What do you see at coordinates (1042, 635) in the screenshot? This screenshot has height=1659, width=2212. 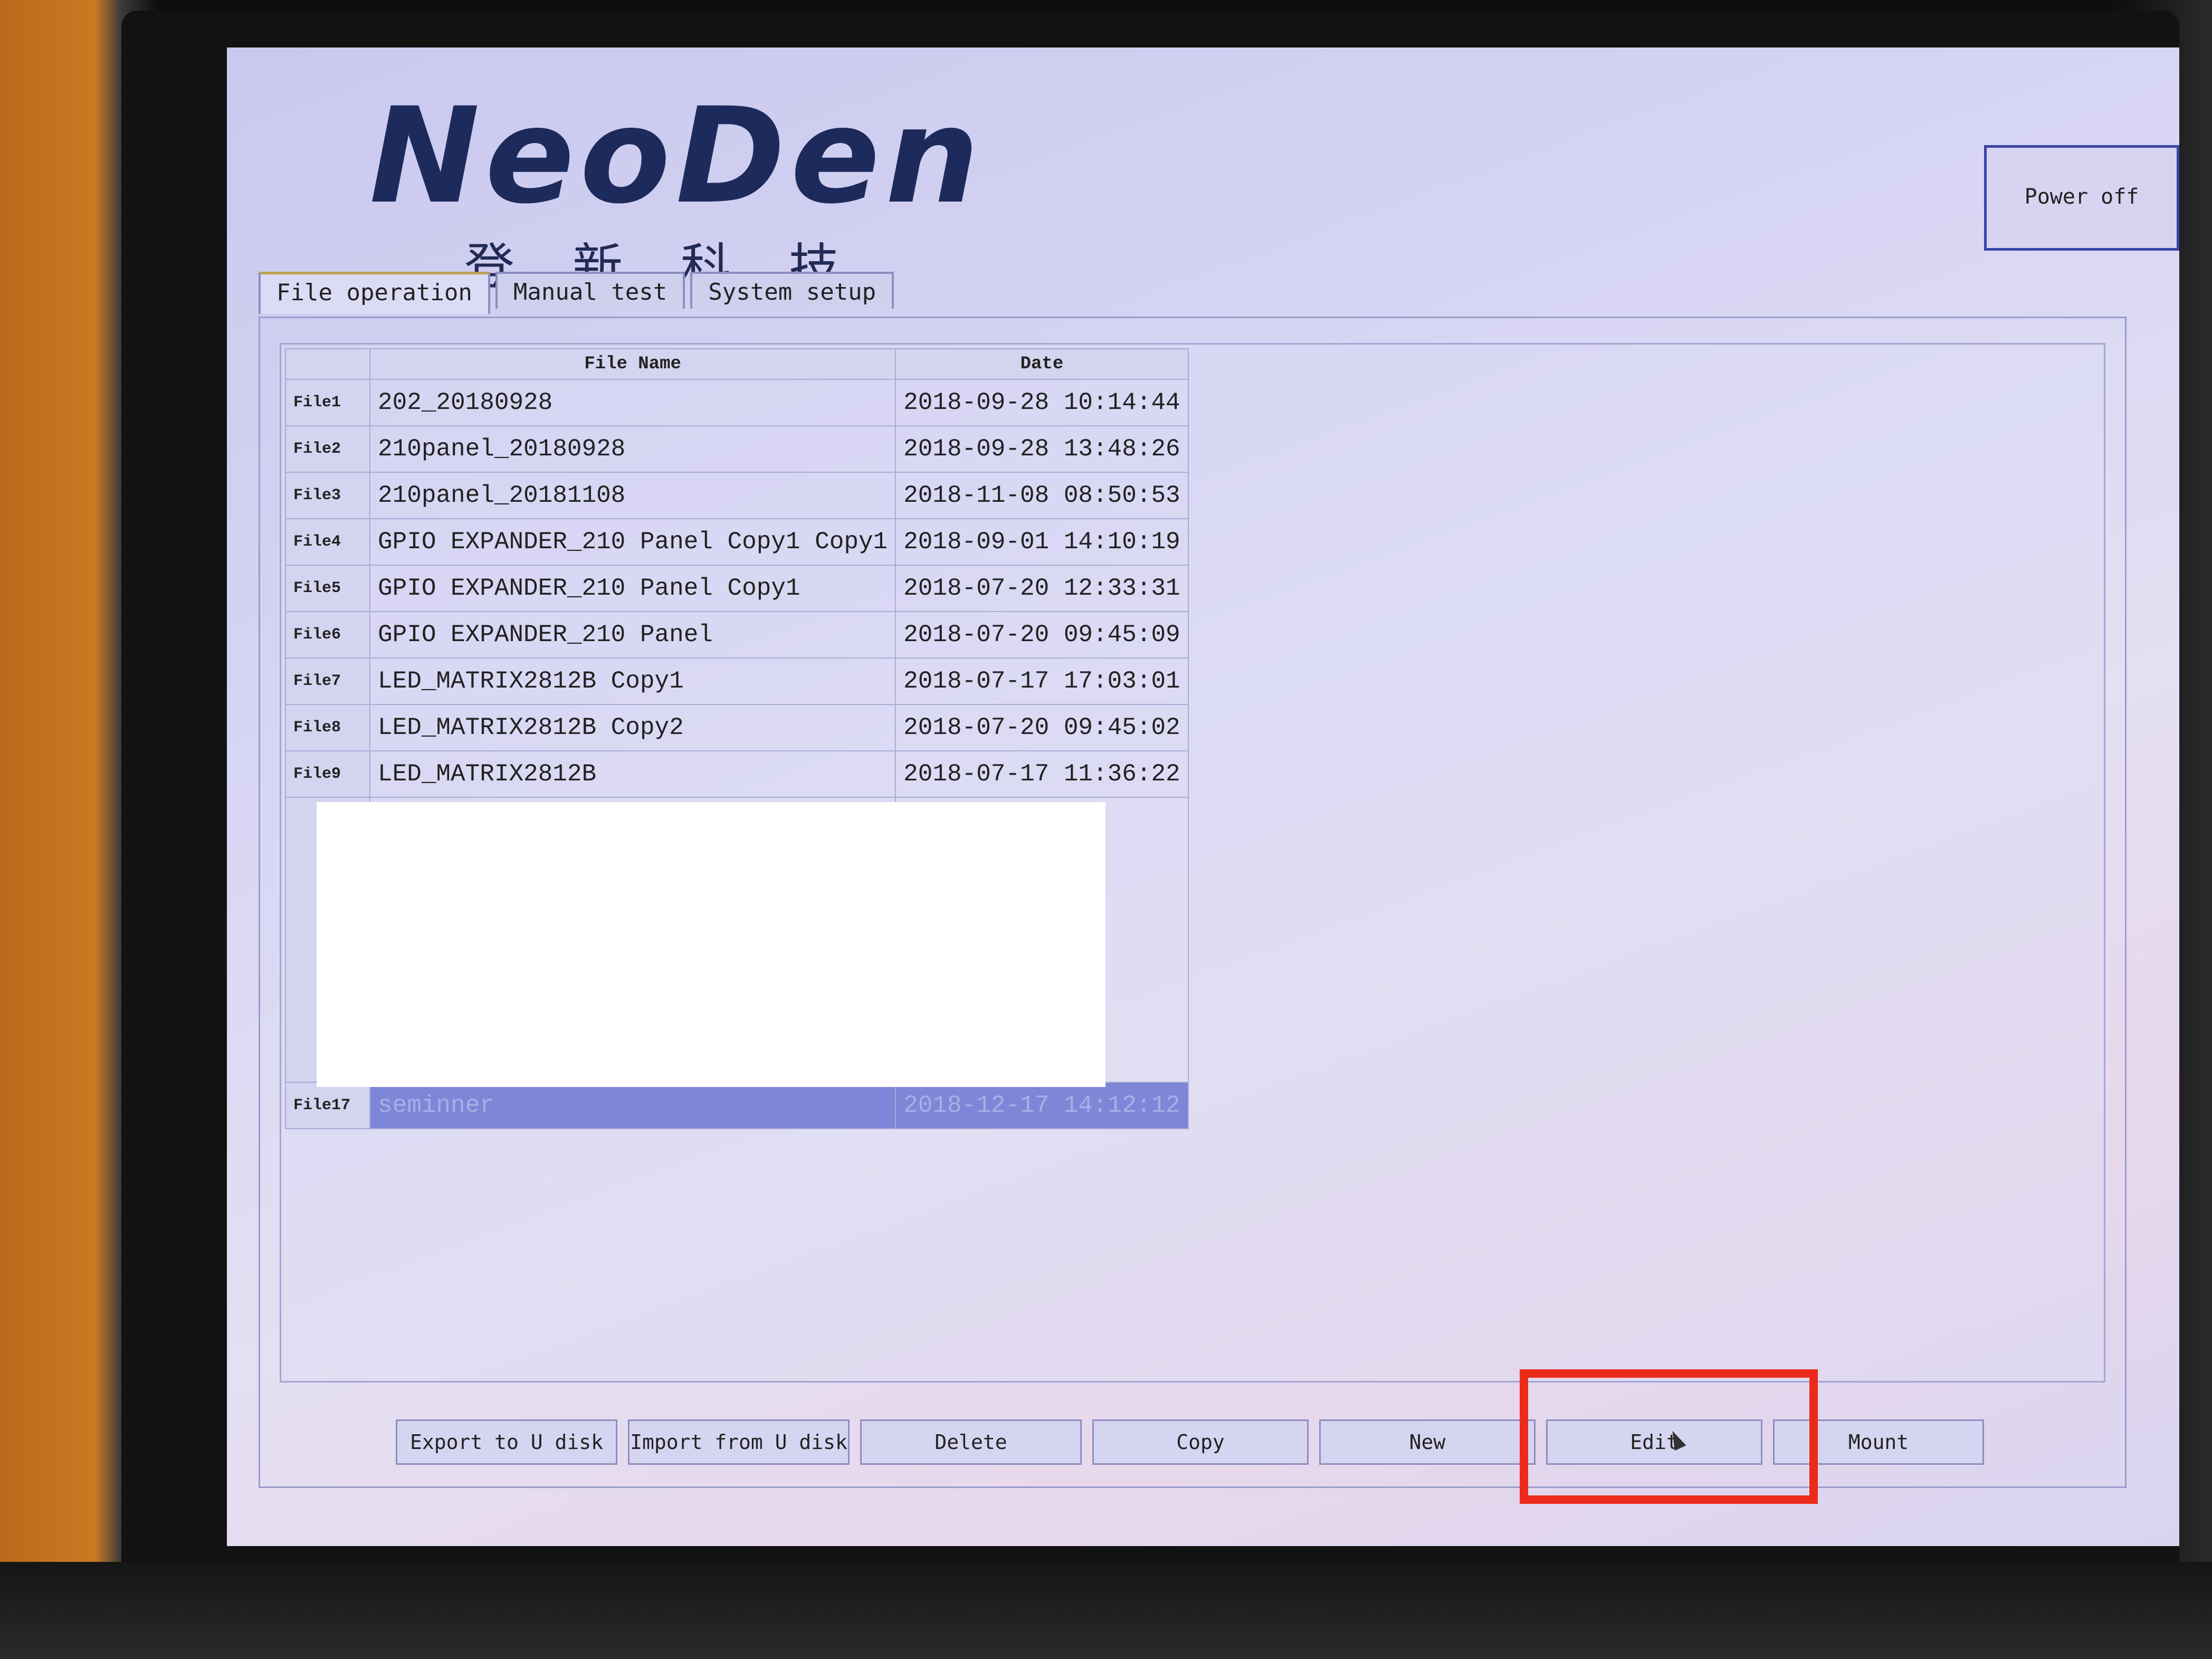 I see `date-cell: 2018-07-20 09:45:09` at bounding box center [1042, 635].